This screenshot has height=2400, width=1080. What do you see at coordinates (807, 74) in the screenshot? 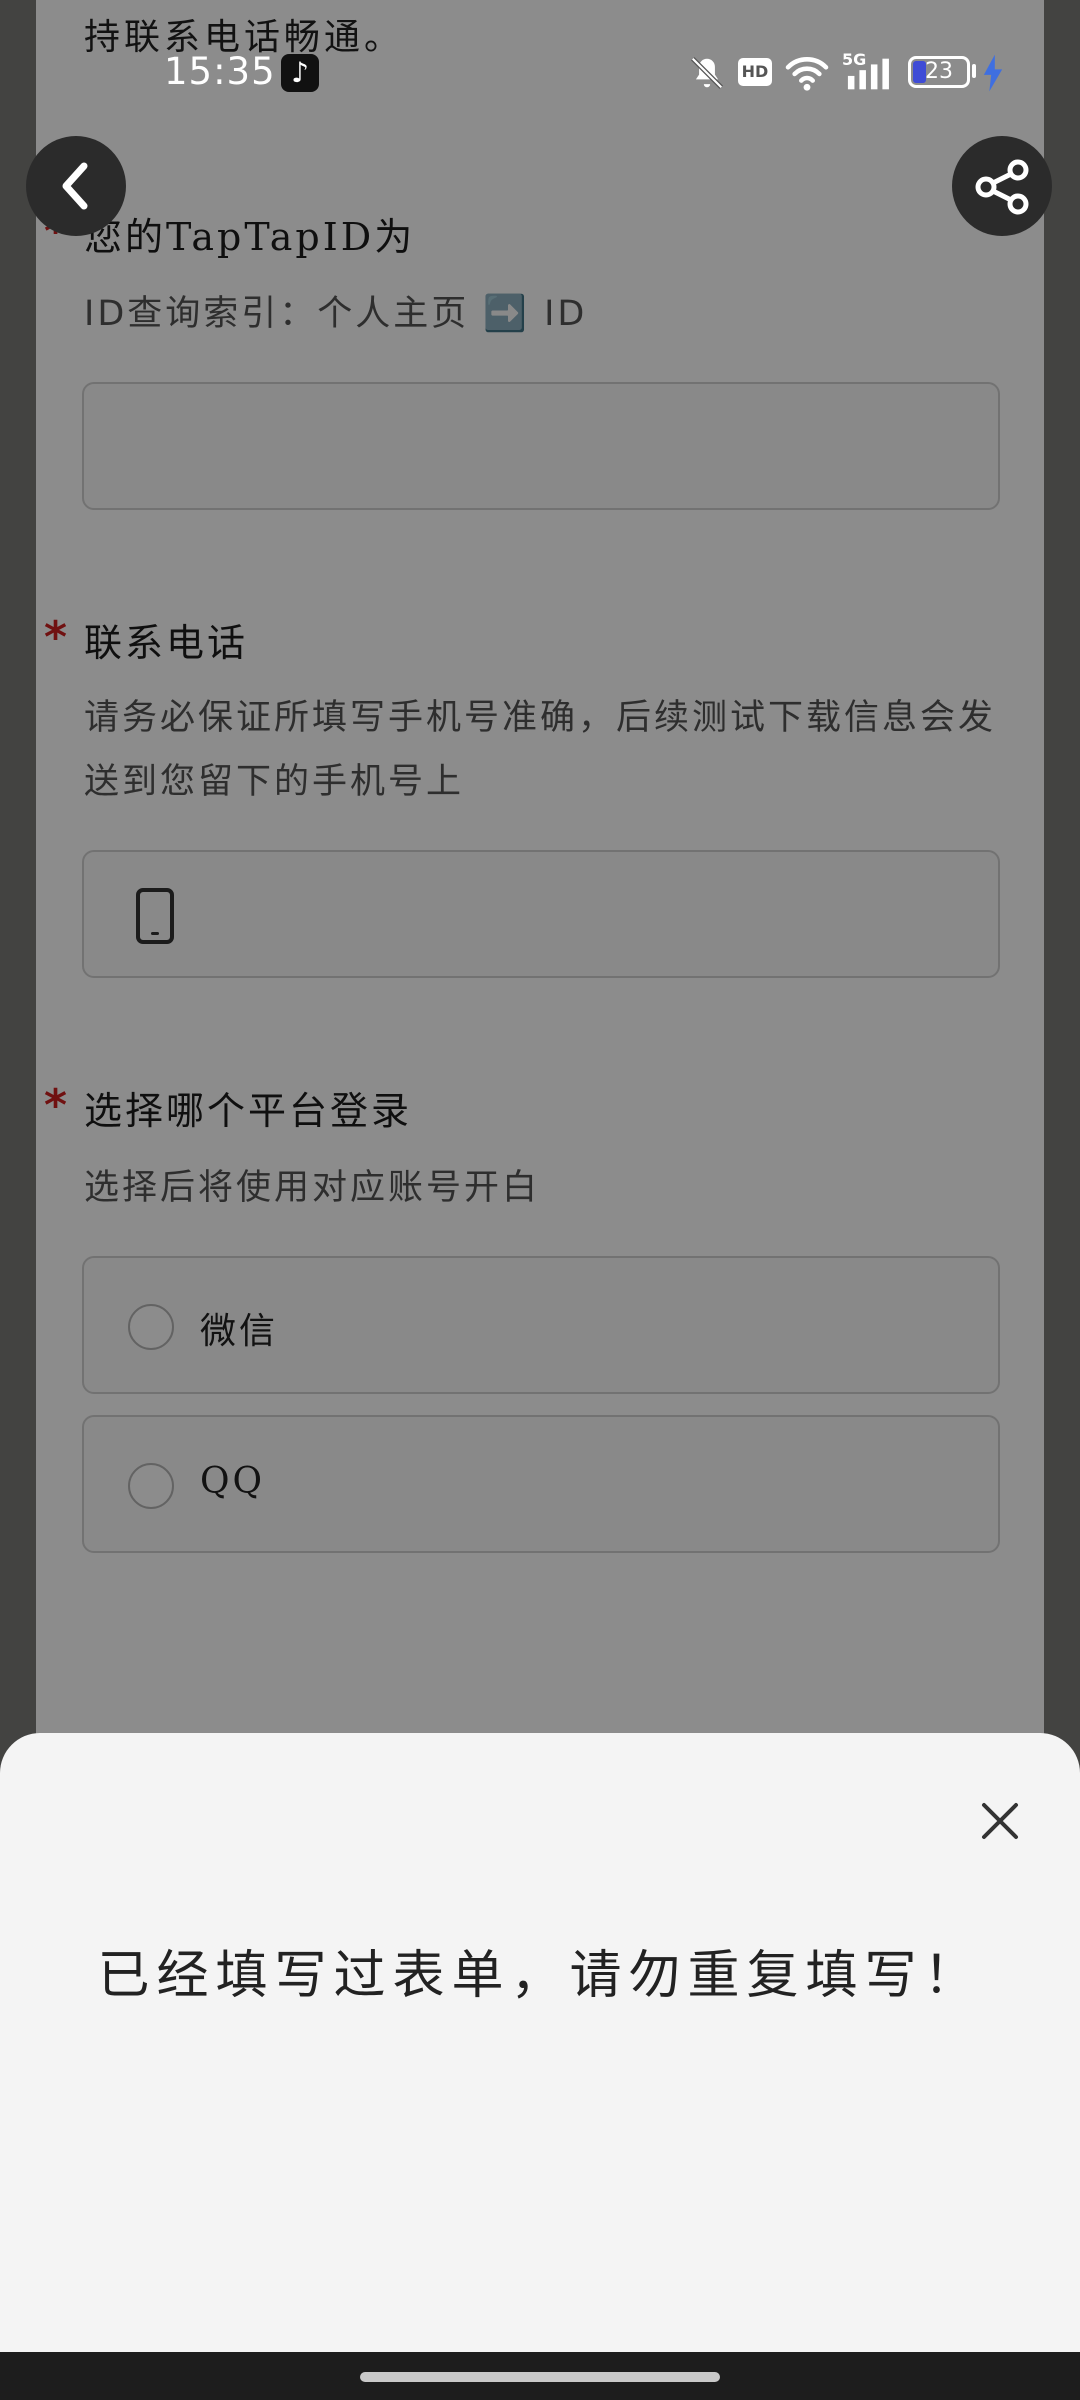
I see `wifi-icon` at bounding box center [807, 74].